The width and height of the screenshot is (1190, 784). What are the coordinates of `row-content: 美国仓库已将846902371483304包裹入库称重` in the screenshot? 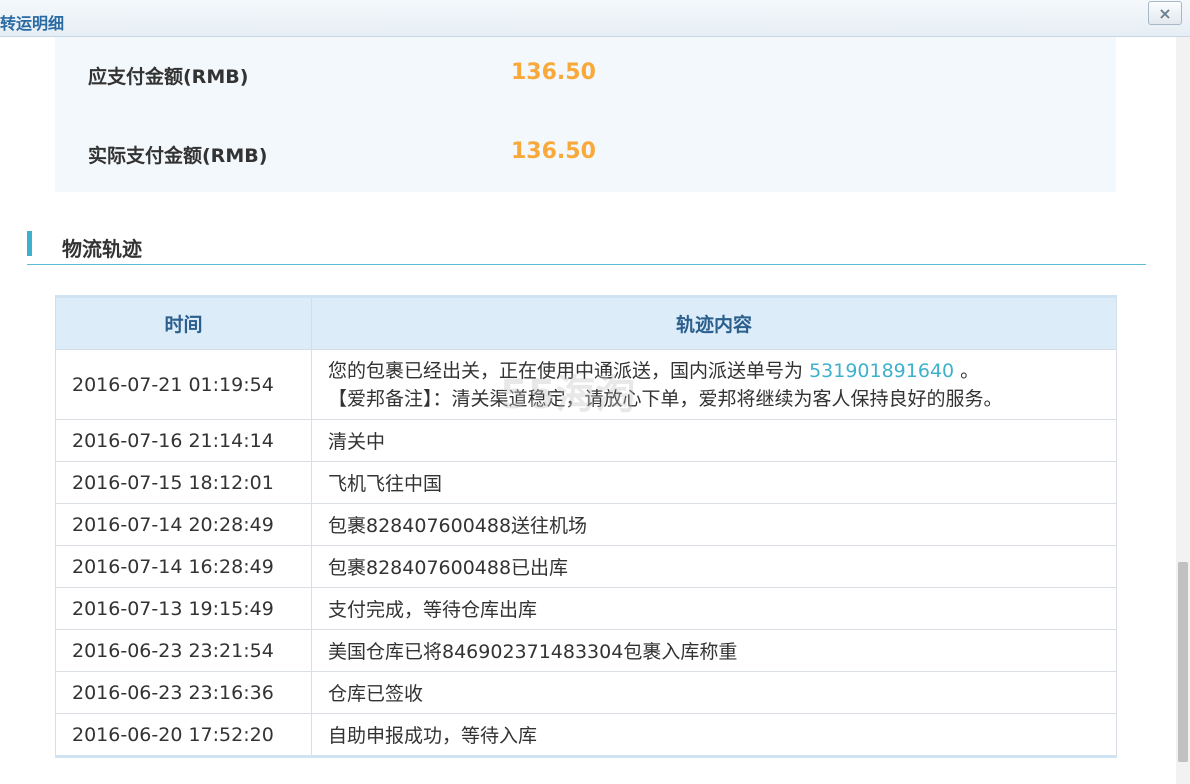 It's located at (714, 650).